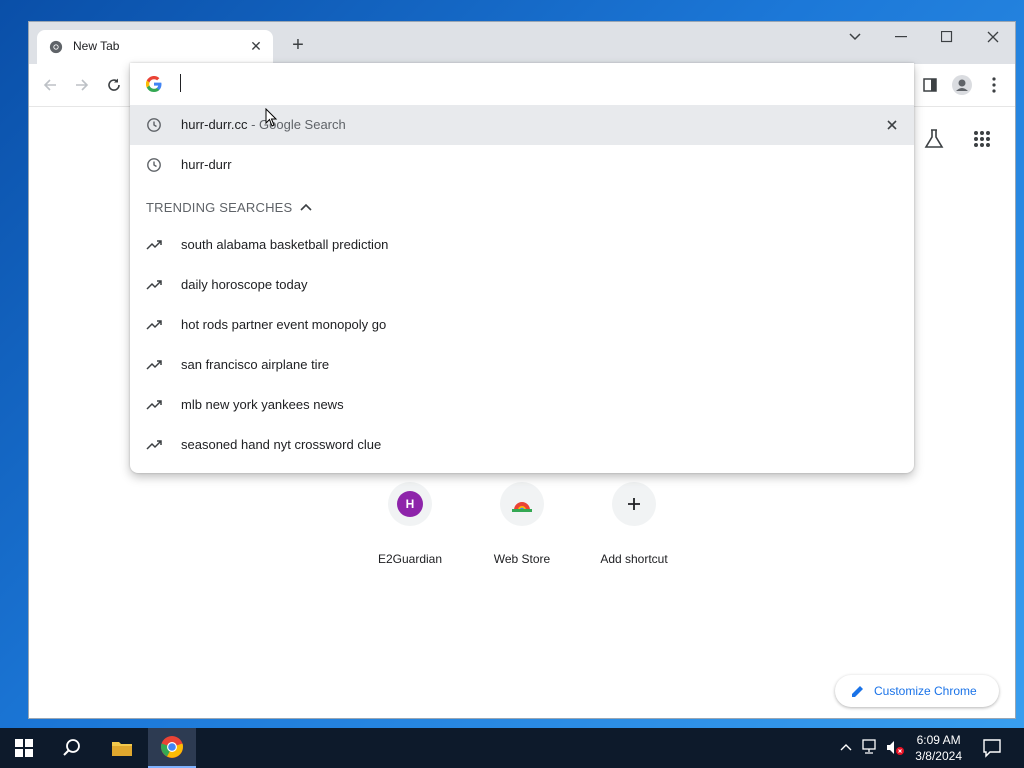  Describe the element at coordinates (122, 748) in the screenshot. I see `file-explorer-icon` at that location.